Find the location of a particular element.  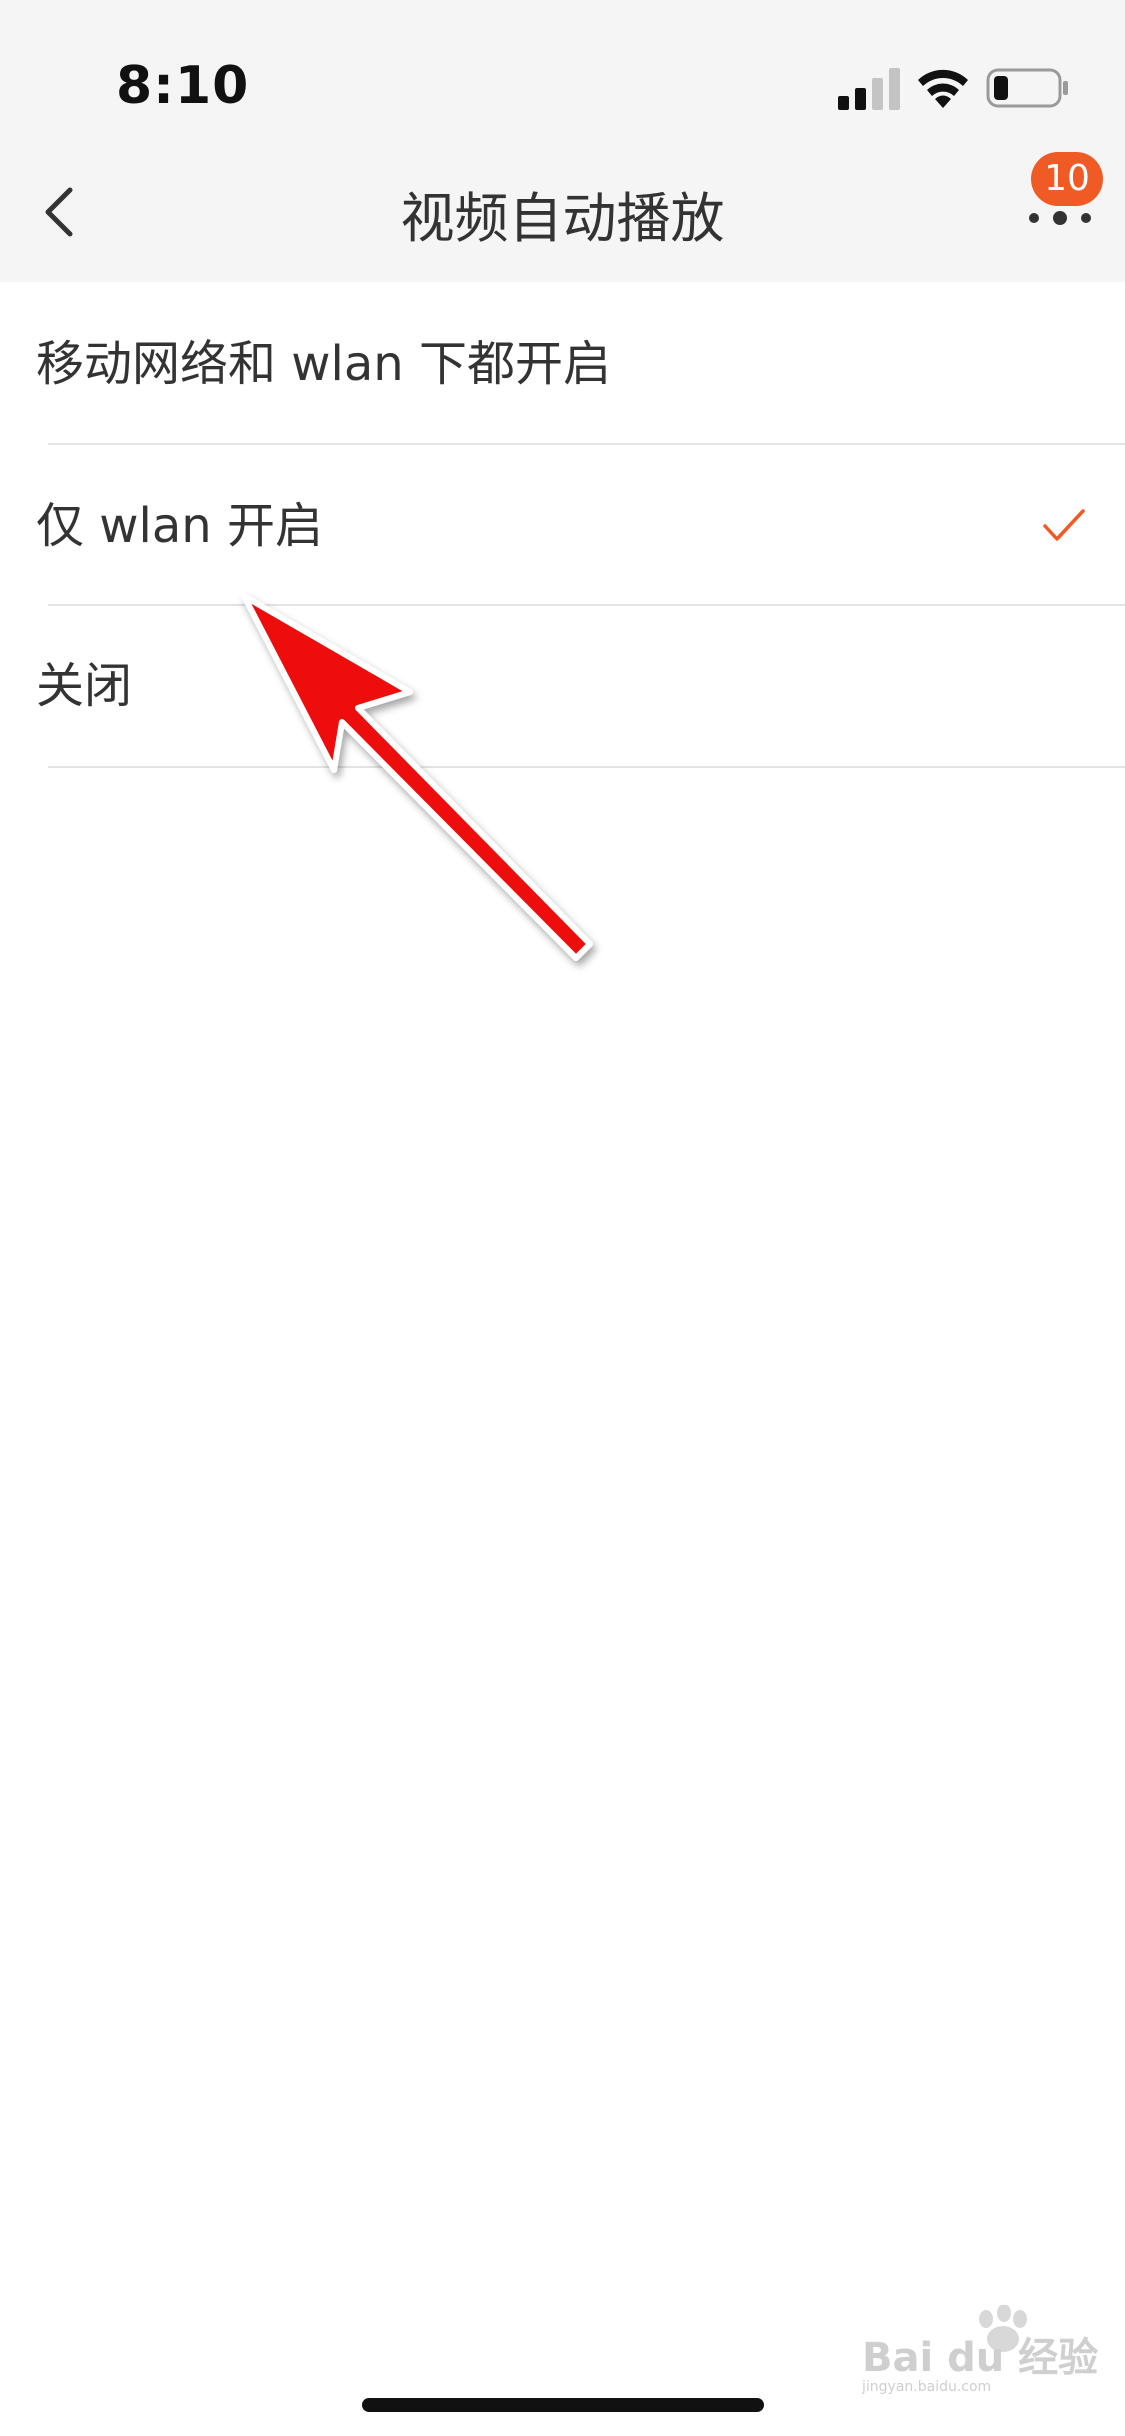

header-bar: 8:10 视频自动播放 10 is located at coordinates (562, 141).